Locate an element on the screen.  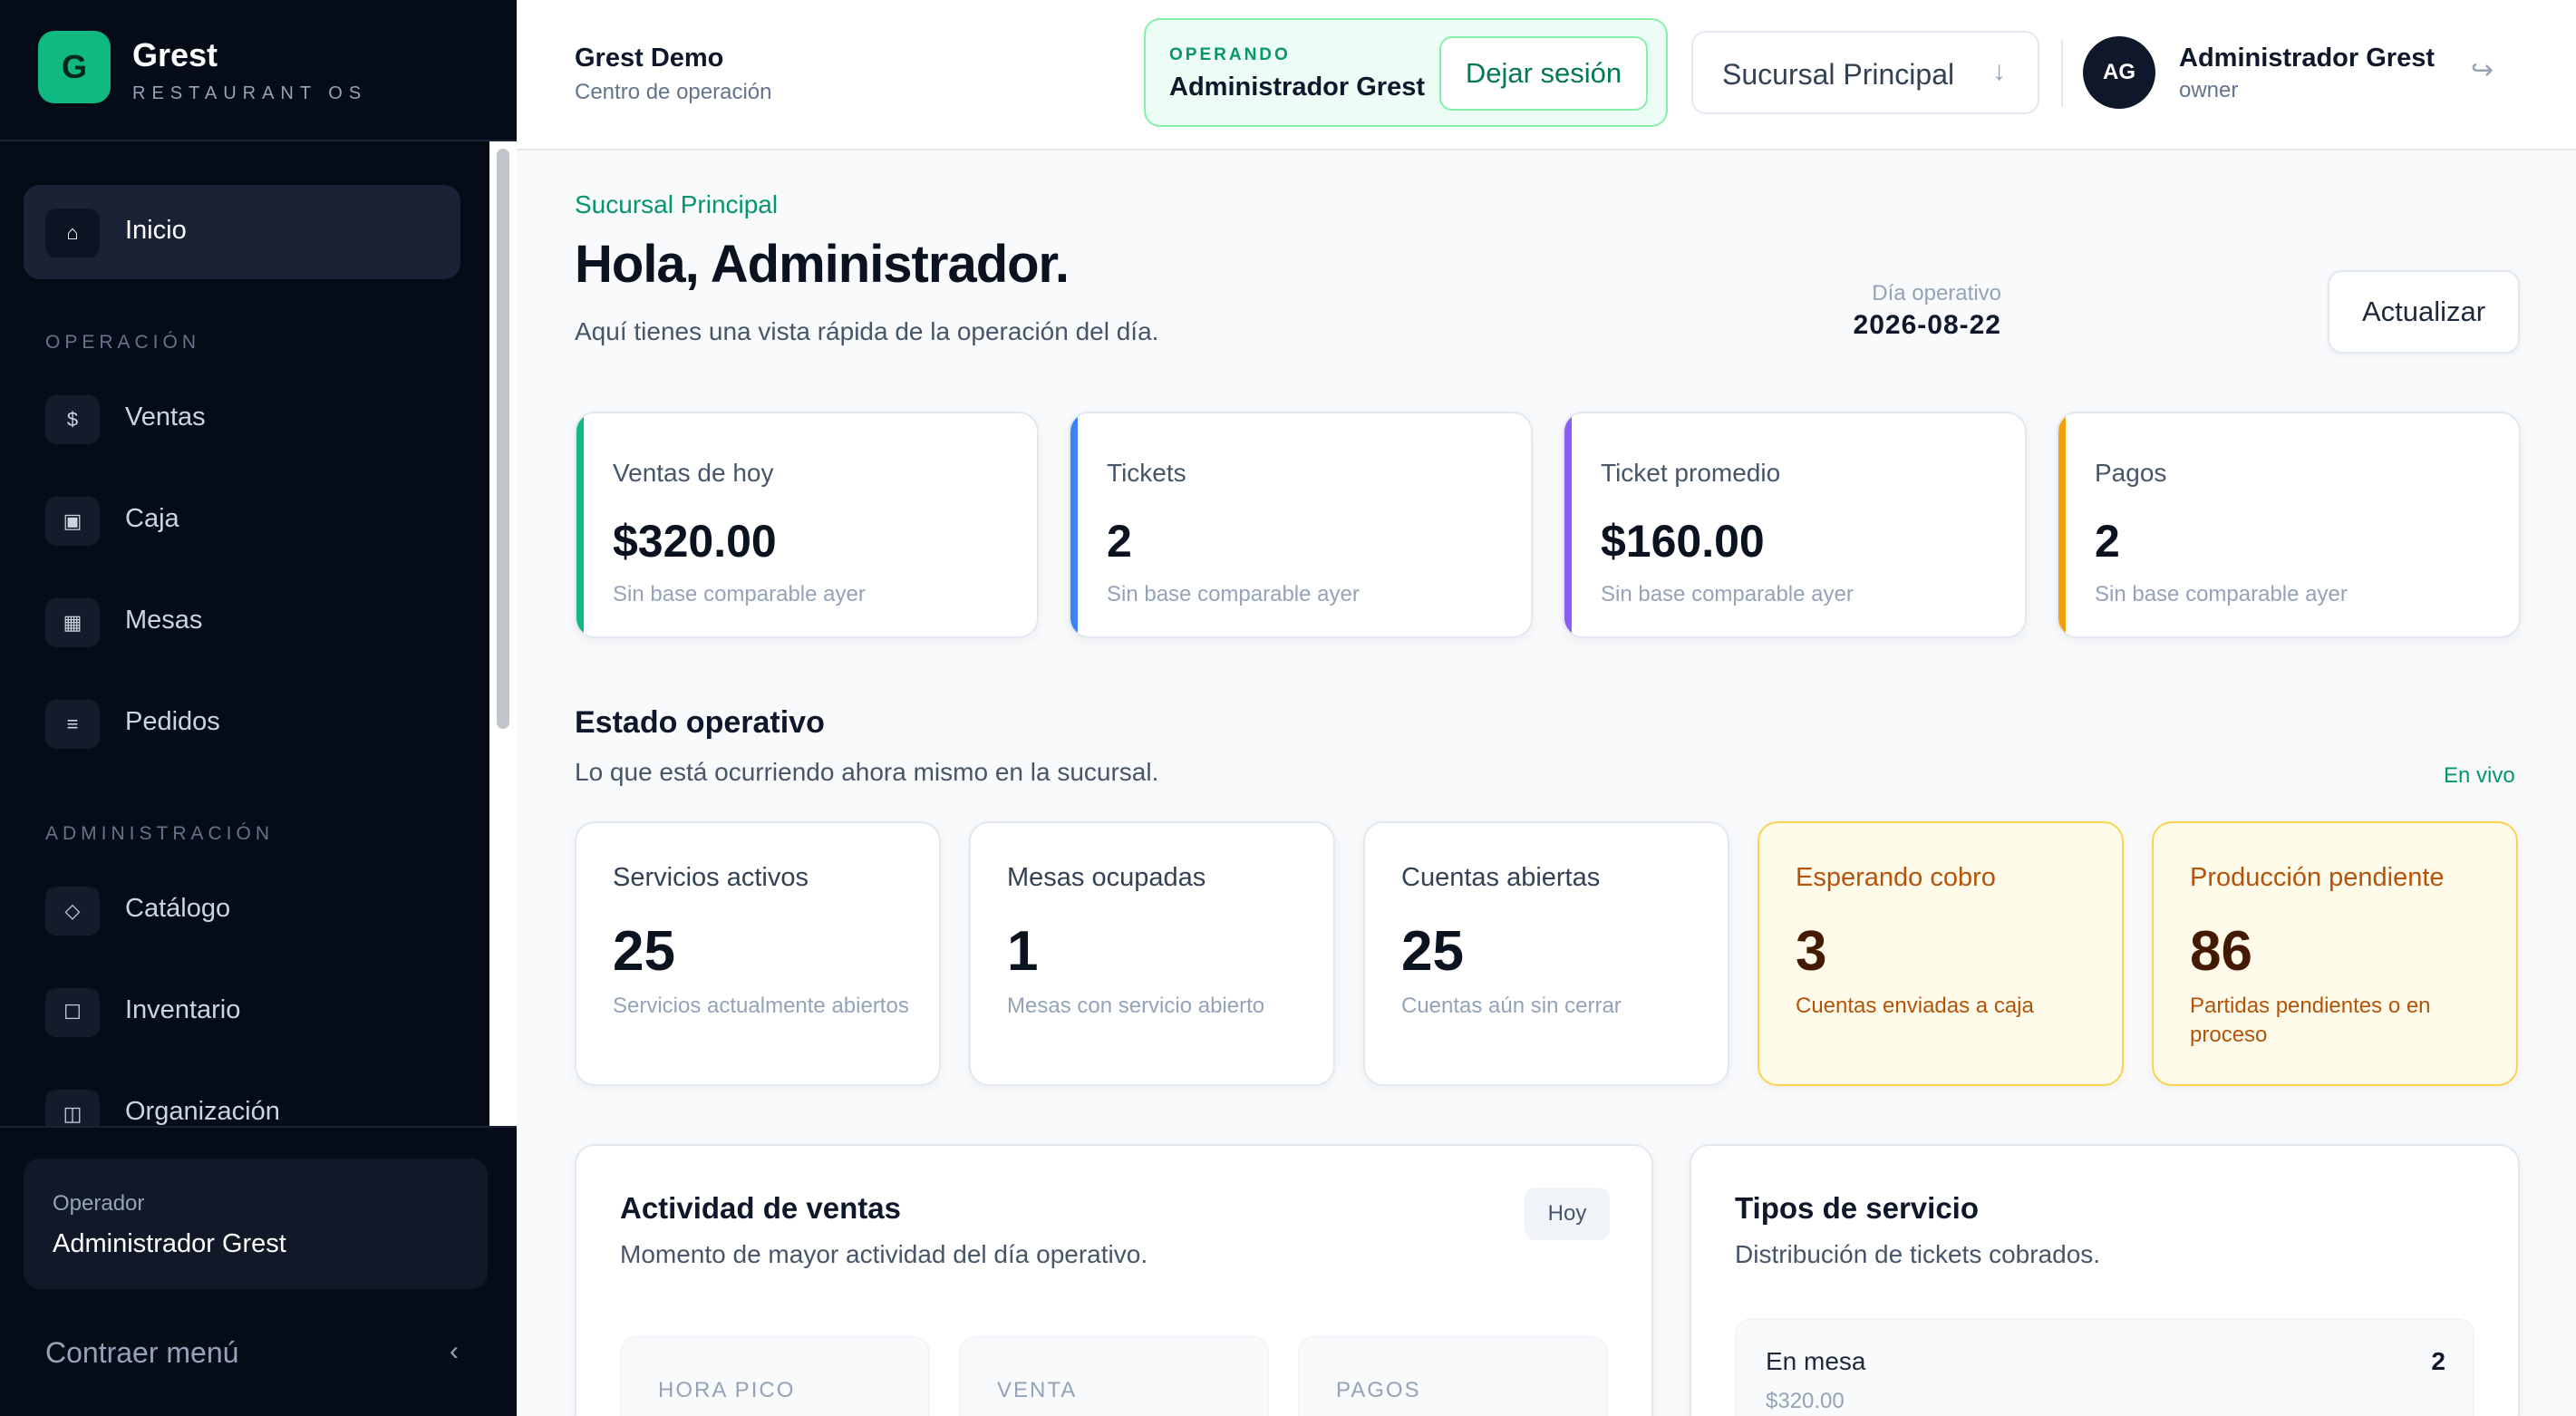
metric-tile-hora-pico: HORA PICO is located at coordinates (775, 1376).